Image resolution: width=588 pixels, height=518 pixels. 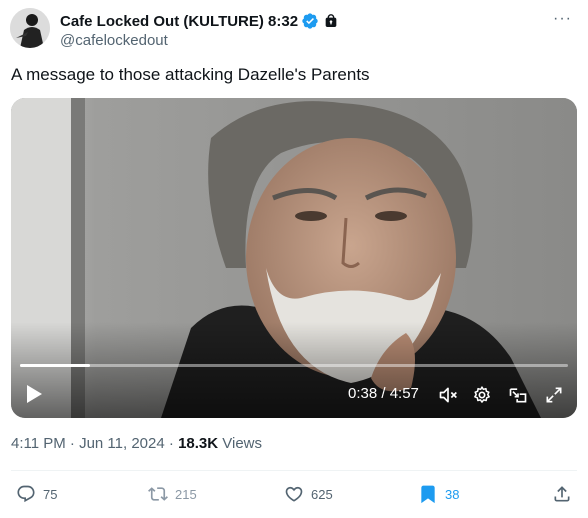 I want to click on avatar, so click(x=30, y=28).